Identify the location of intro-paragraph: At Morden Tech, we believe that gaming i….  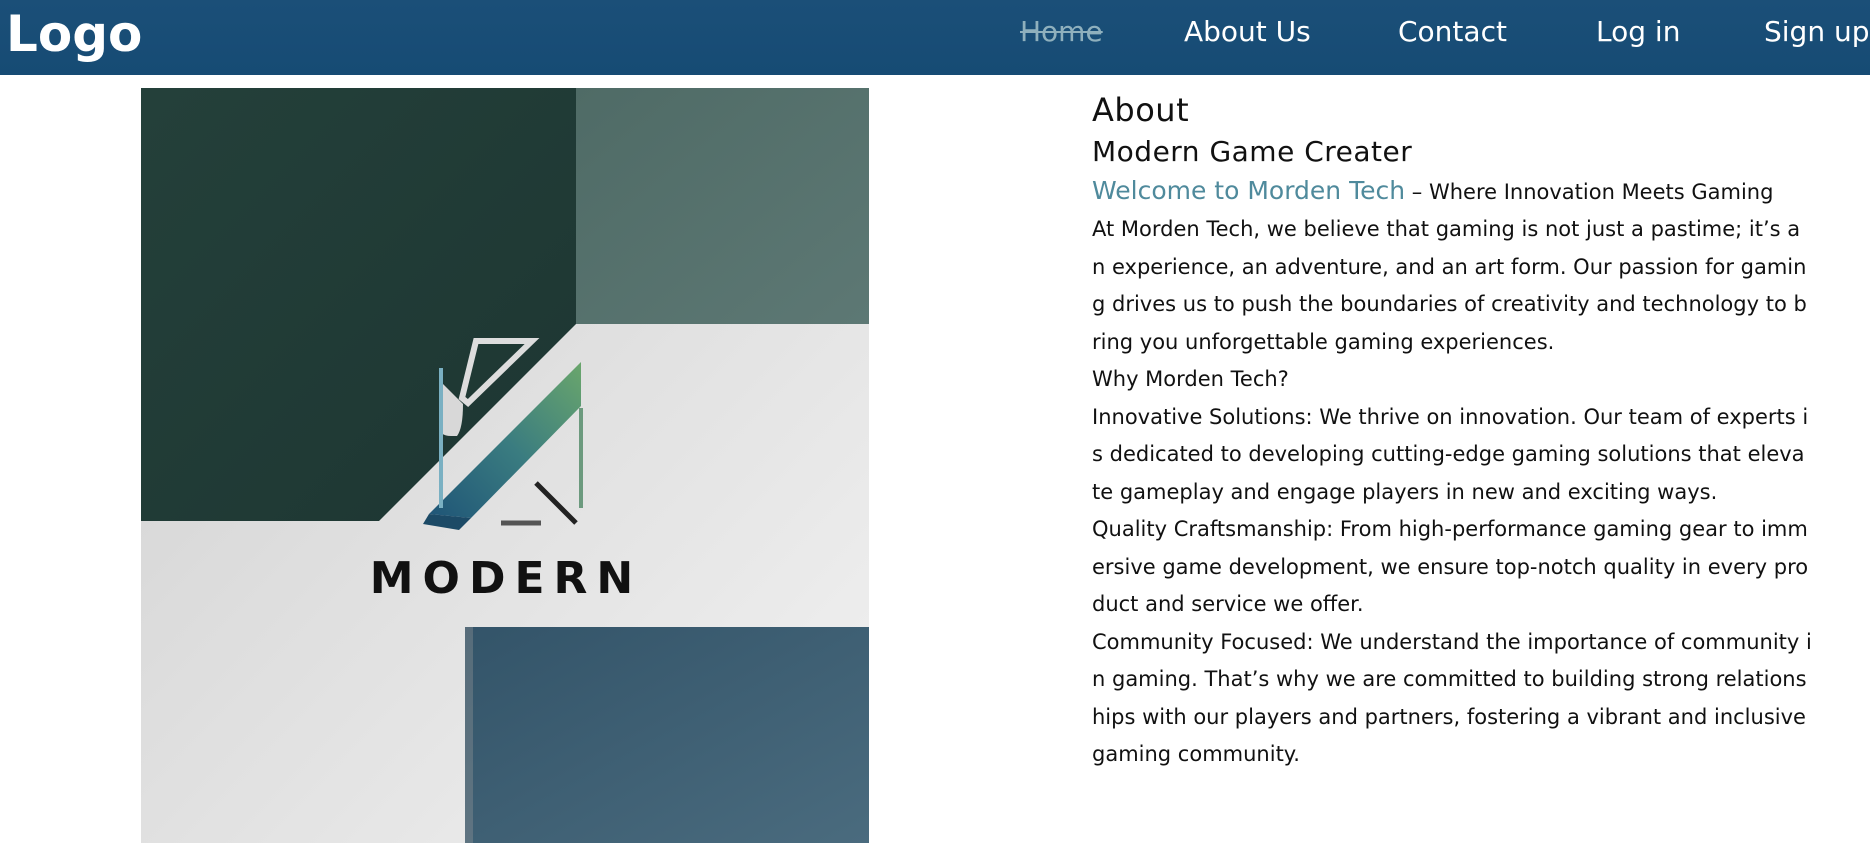
(1449, 285).